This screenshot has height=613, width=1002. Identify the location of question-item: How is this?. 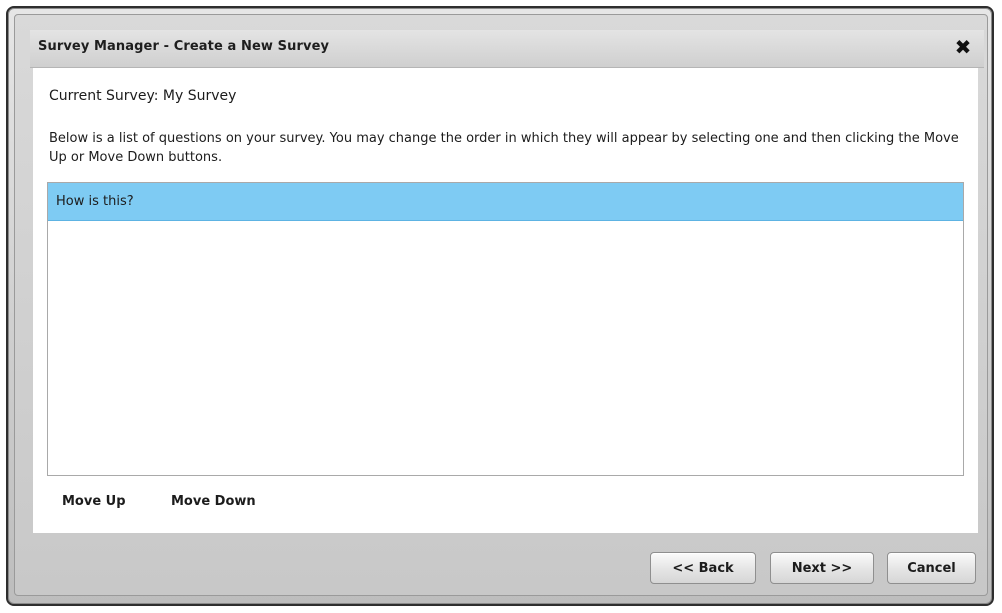
(505, 202).